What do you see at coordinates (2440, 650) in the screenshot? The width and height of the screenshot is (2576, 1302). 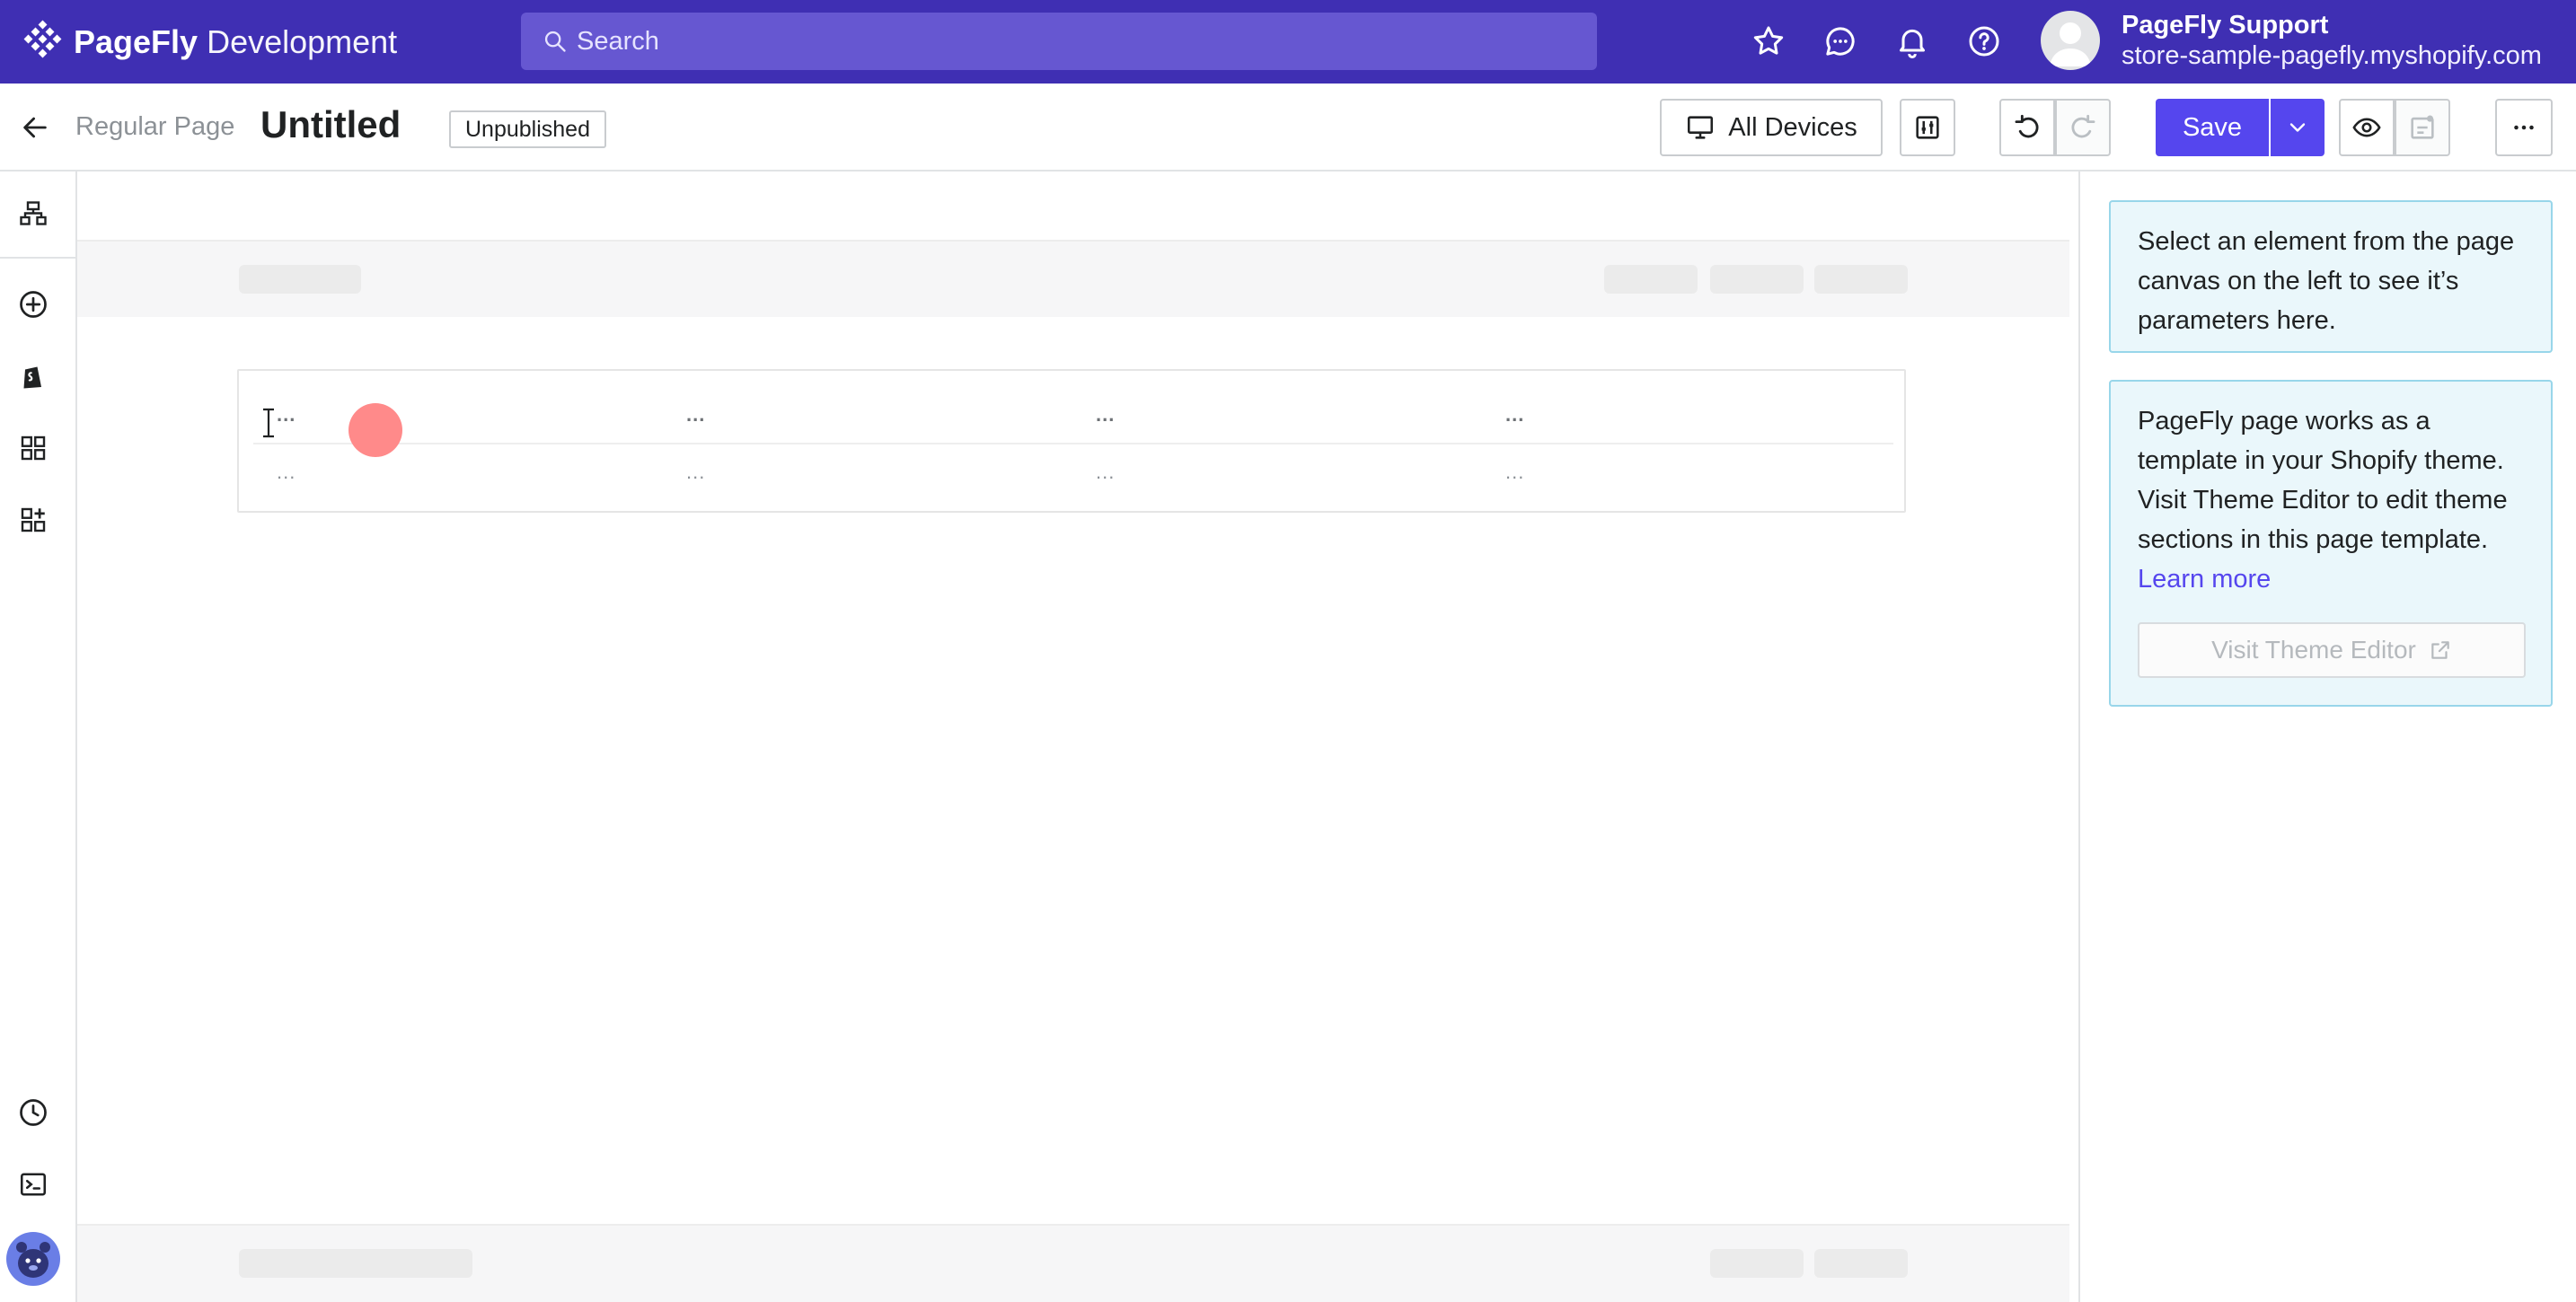 I see `external-link-icon` at bounding box center [2440, 650].